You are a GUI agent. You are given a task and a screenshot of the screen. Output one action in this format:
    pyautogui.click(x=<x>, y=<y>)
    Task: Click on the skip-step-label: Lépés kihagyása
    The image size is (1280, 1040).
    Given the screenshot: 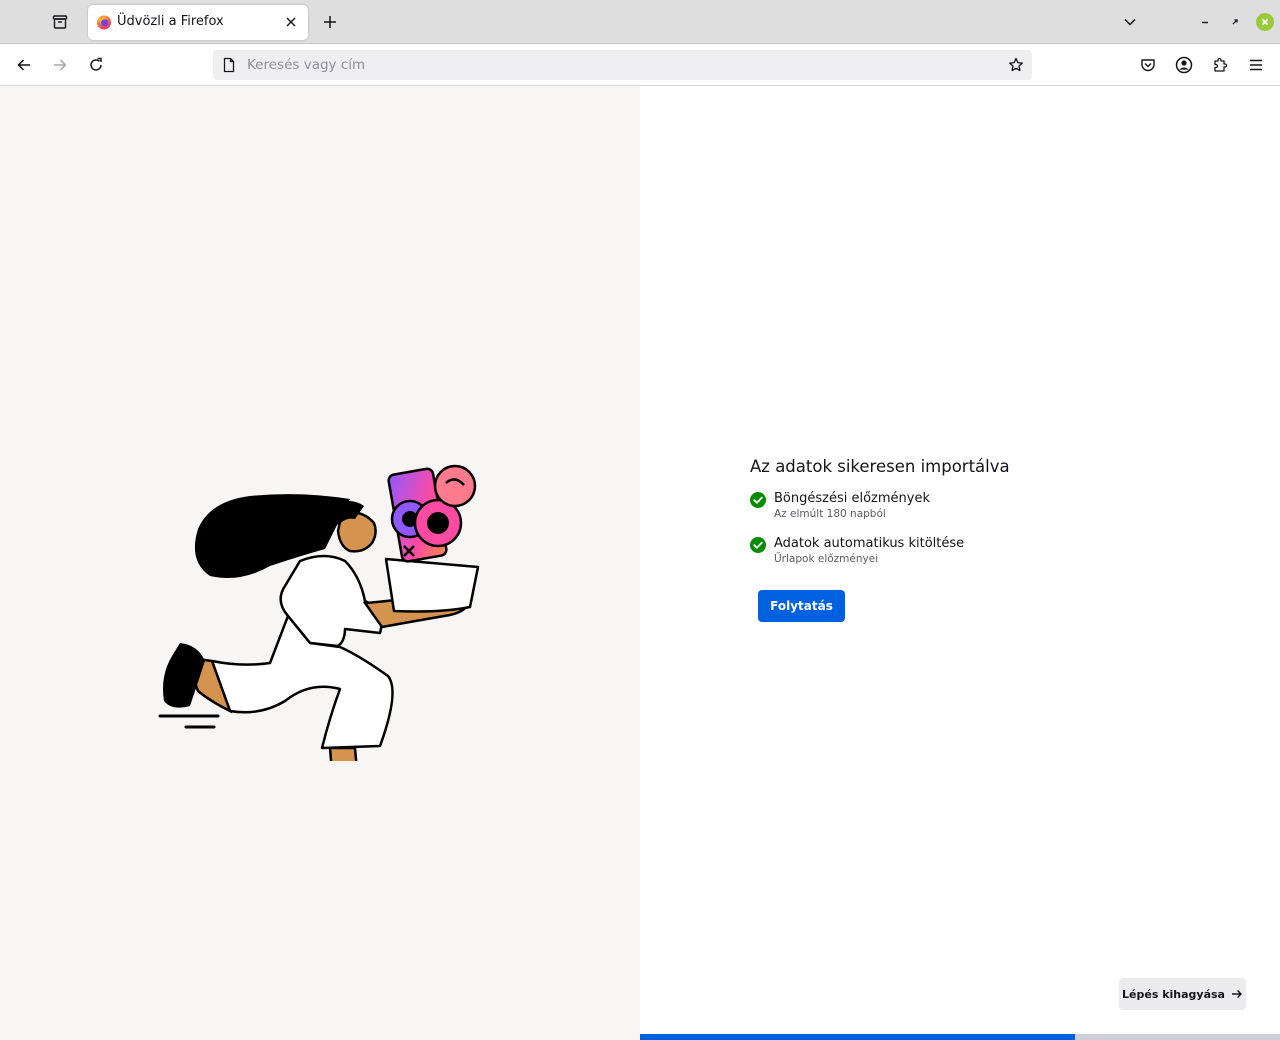 What is the action you would take?
    pyautogui.click(x=1173, y=994)
    